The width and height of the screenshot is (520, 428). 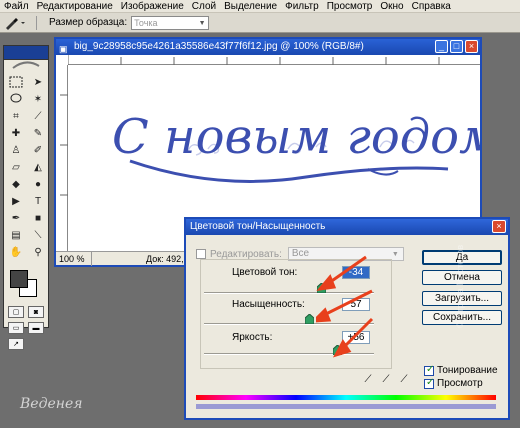 I want to click on greeting-text: С новым годом!, so click(x=296, y=137).